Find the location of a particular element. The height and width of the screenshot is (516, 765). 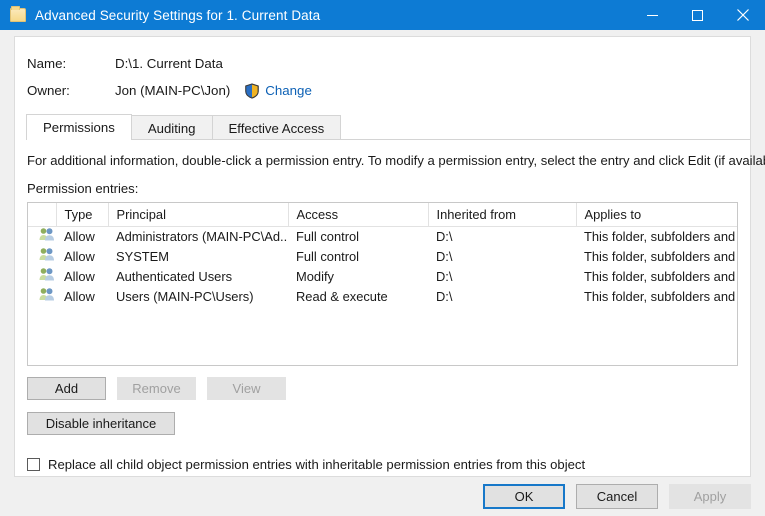

cell-principal: SYSTEM is located at coordinates (143, 256).